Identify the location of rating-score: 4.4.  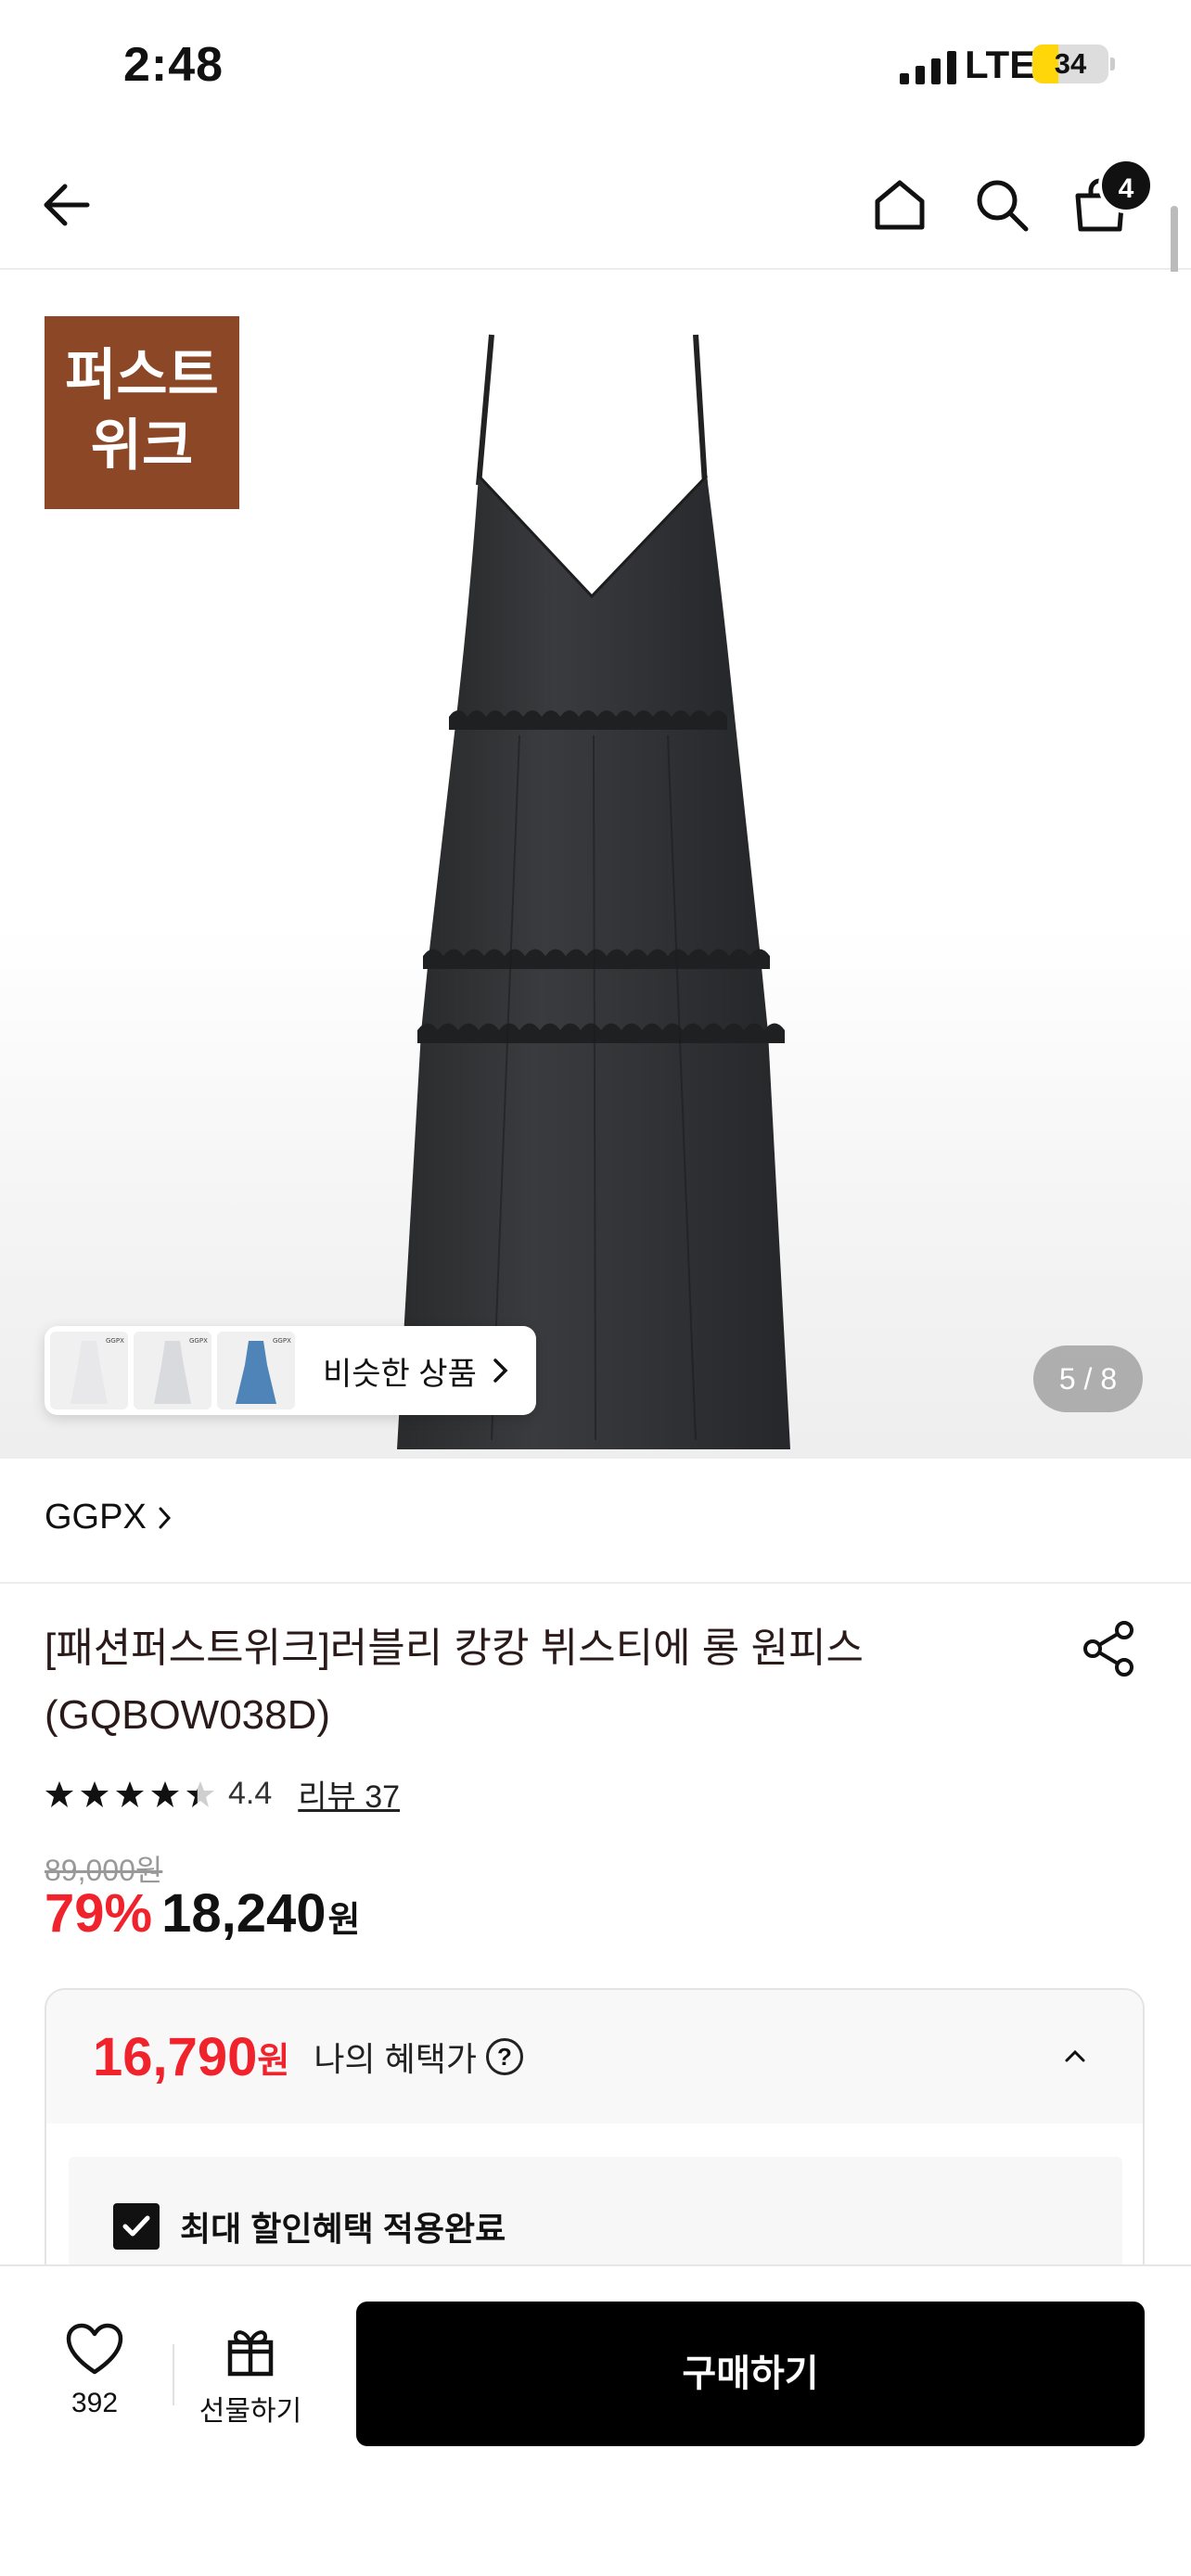
(250, 1793).